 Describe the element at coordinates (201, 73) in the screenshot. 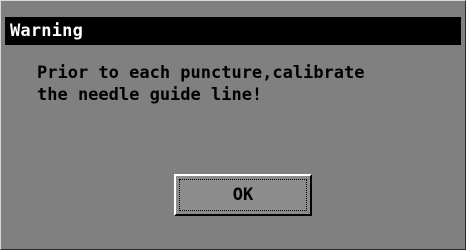

I see `message-line-1: Prior to each puncture,calibrate` at that location.